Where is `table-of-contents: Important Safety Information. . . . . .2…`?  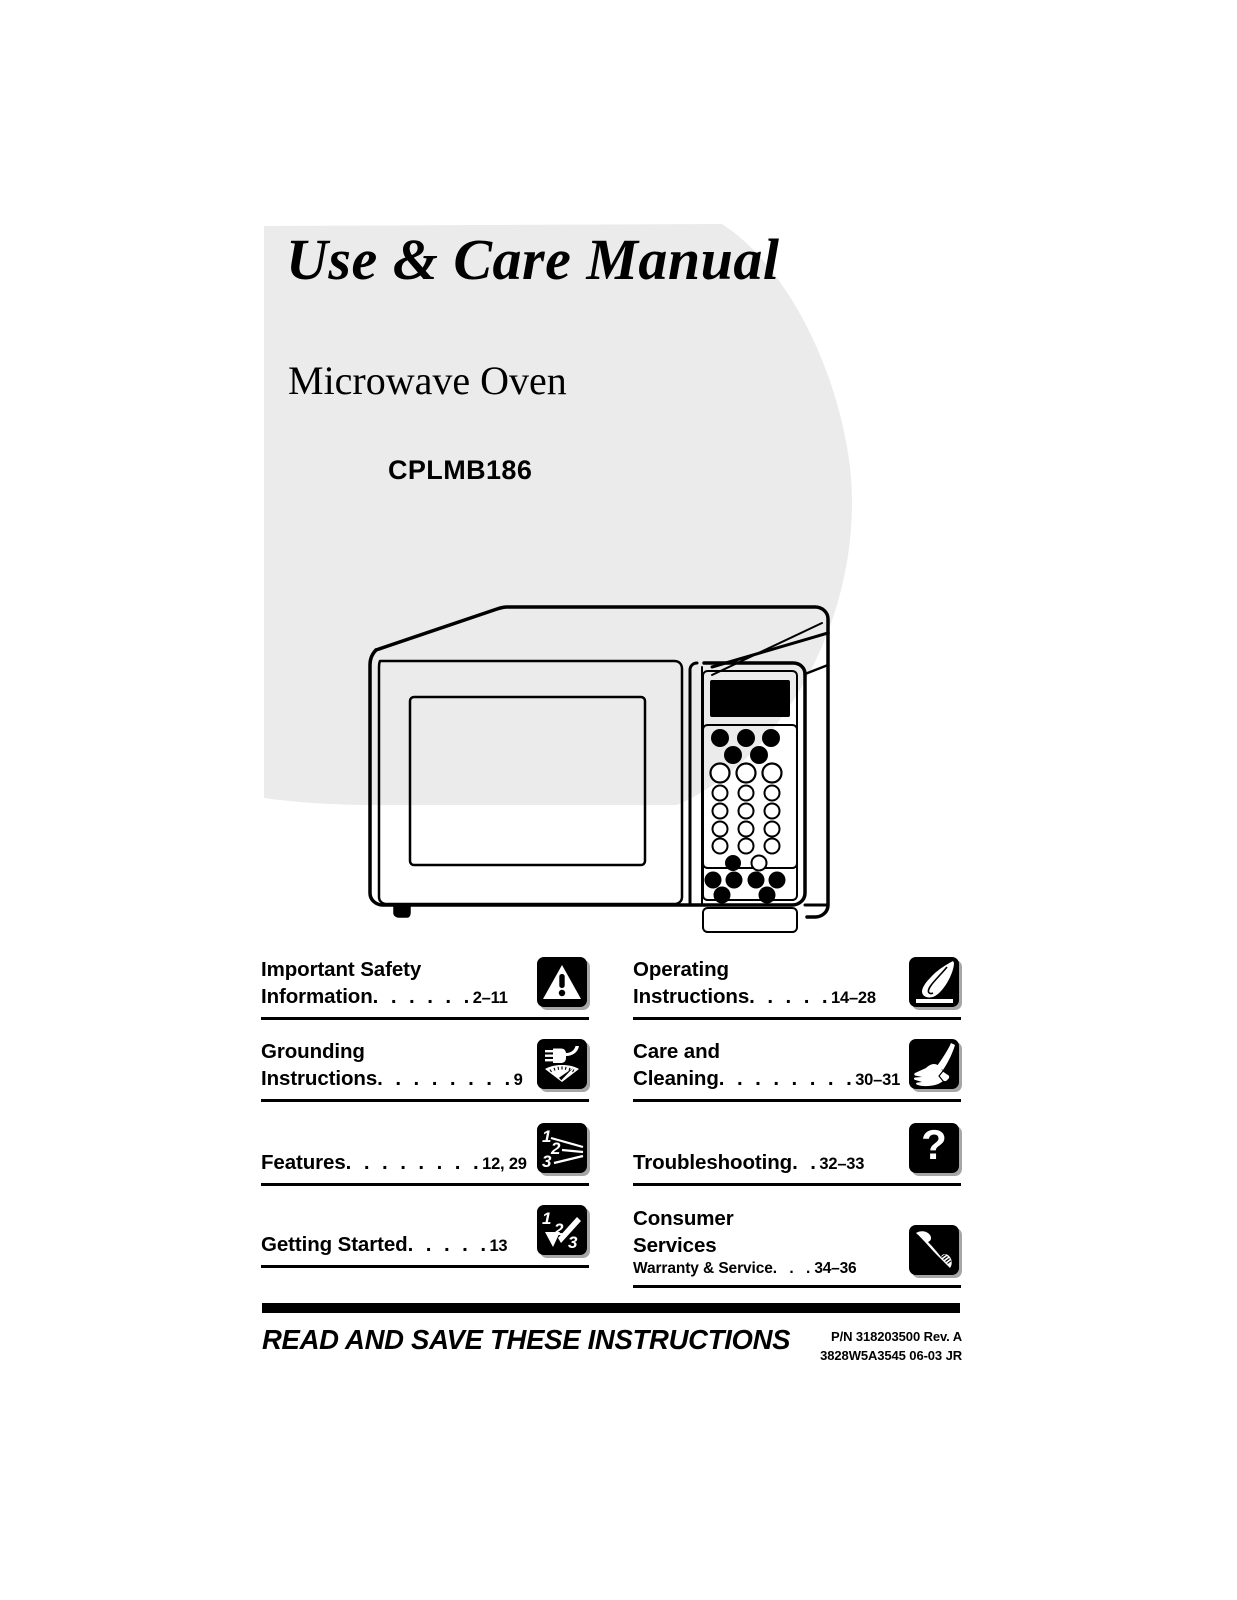
table-of-contents: Important Safety Information. . . . . .2… is located at coordinates (611, 1117).